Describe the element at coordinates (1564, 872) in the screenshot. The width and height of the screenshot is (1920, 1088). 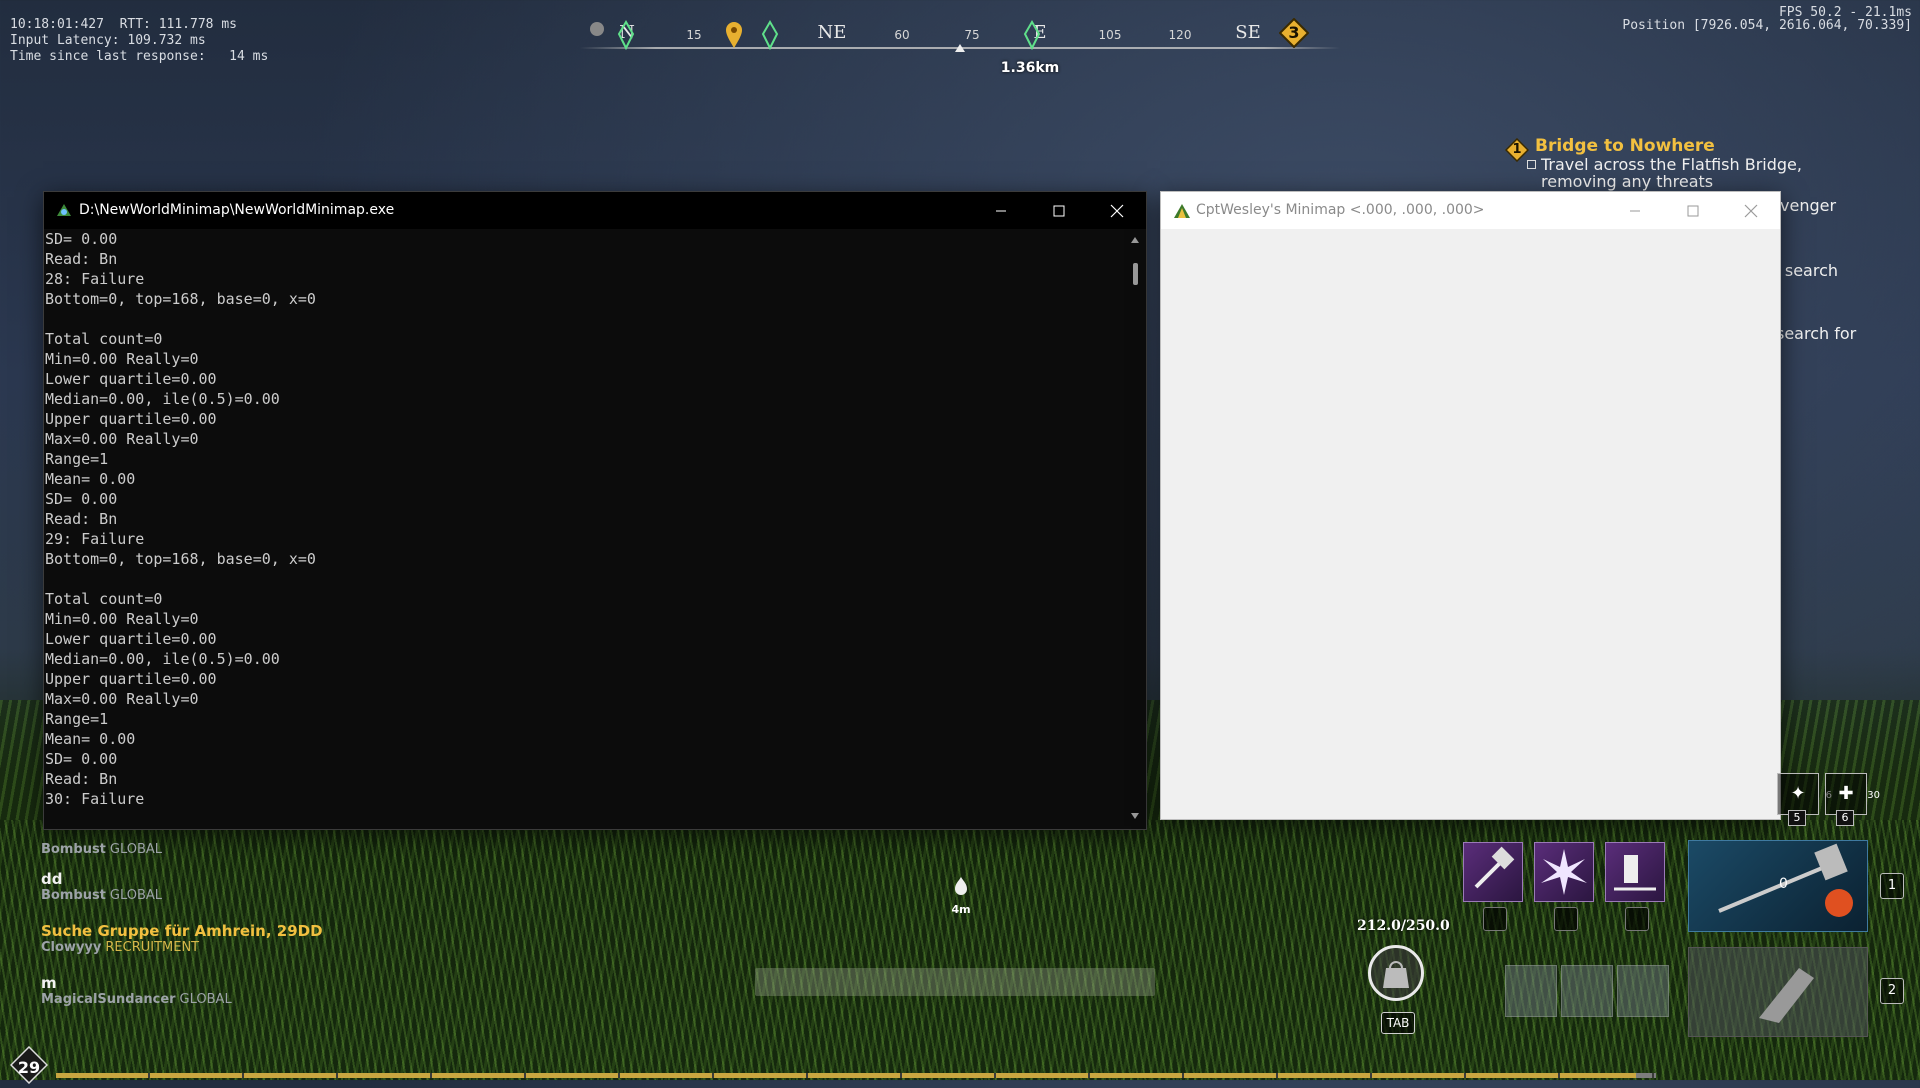
I see `skill-burst-icon` at that location.